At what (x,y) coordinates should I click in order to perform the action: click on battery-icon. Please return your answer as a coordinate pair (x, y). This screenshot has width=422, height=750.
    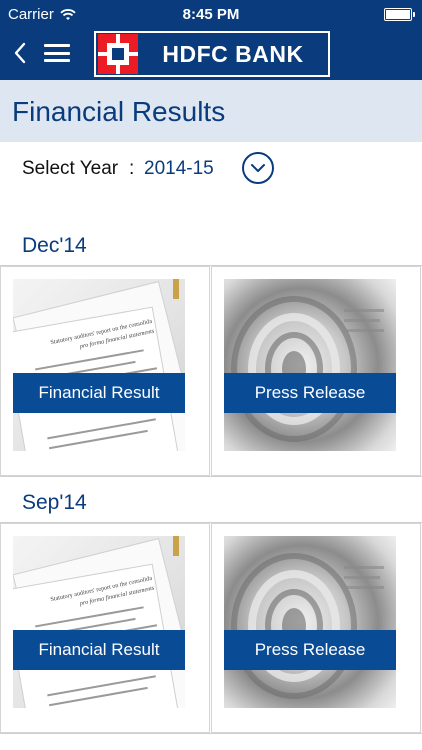
    Looking at the image, I should click on (399, 14).